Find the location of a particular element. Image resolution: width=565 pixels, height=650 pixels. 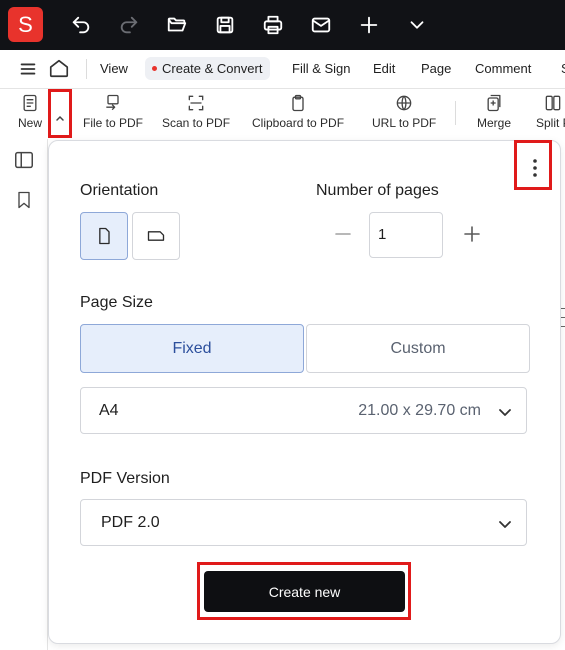

home-icon is located at coordinates (59, 68).